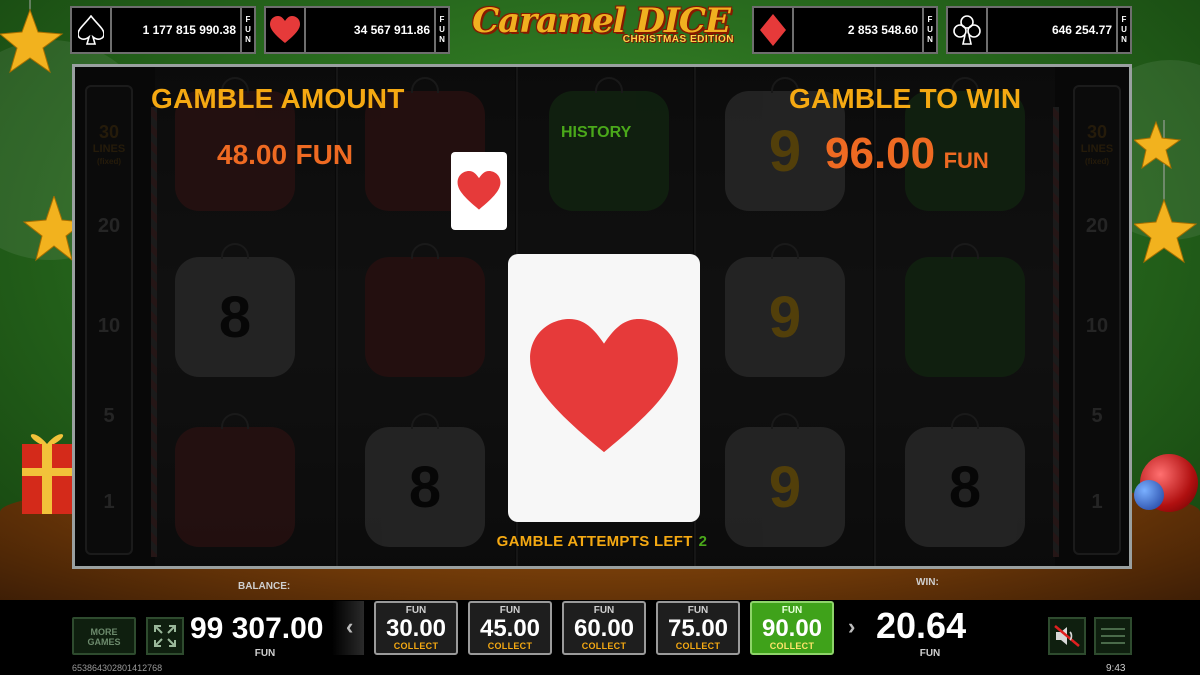  I want to click on gamble-to-win-currency: FUN, so click(966, 160).